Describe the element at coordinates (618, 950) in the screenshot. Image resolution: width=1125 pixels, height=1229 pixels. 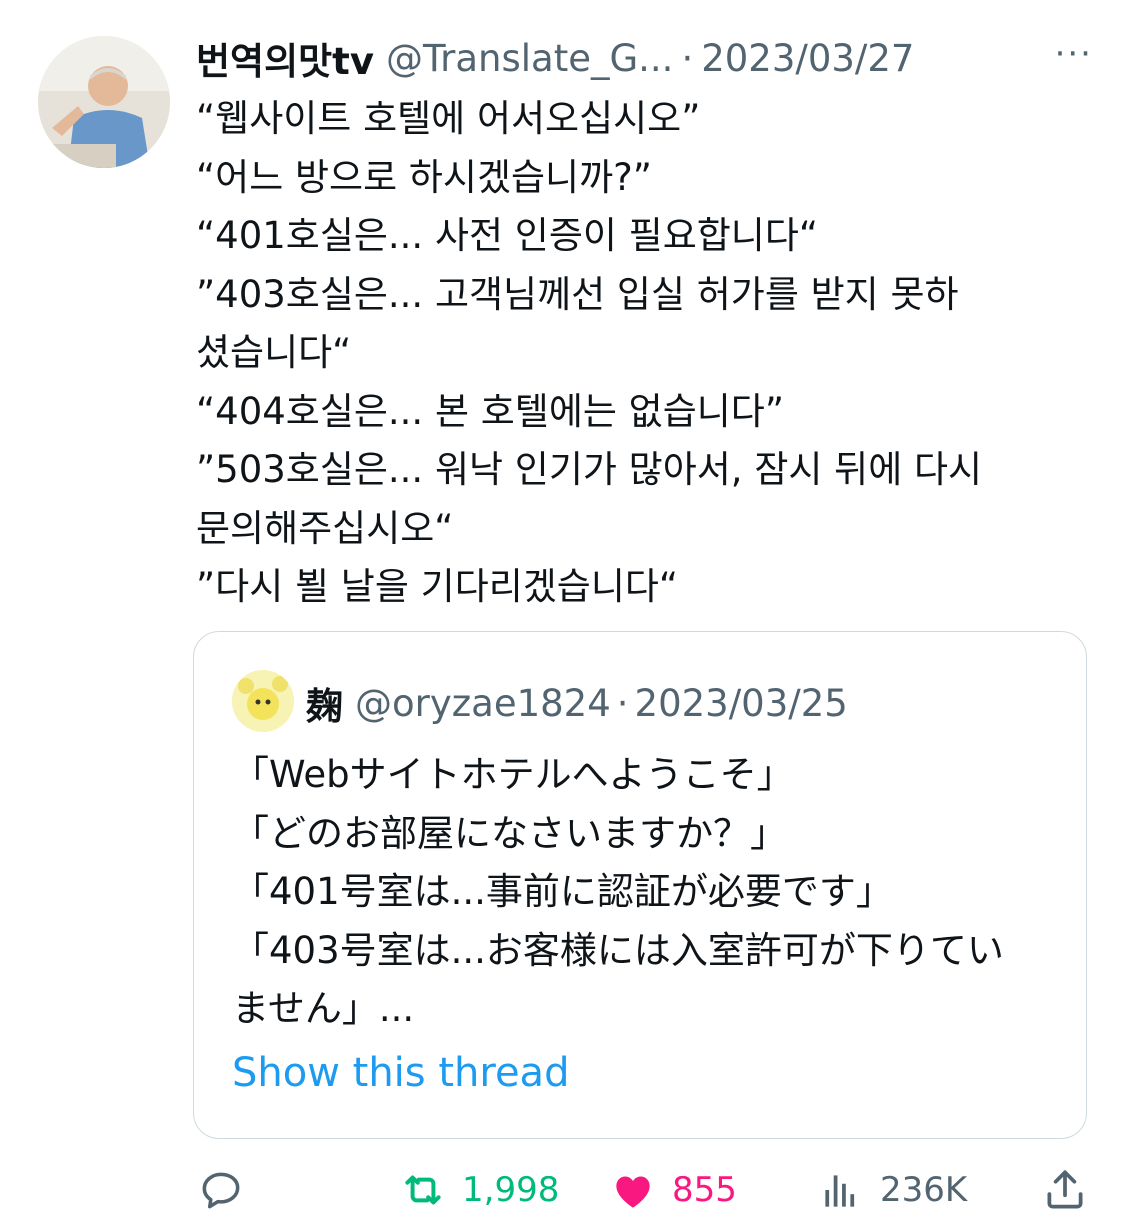
I see `quoted-line: 「403号室は...お客様には入室許可が下りてい` at that location.